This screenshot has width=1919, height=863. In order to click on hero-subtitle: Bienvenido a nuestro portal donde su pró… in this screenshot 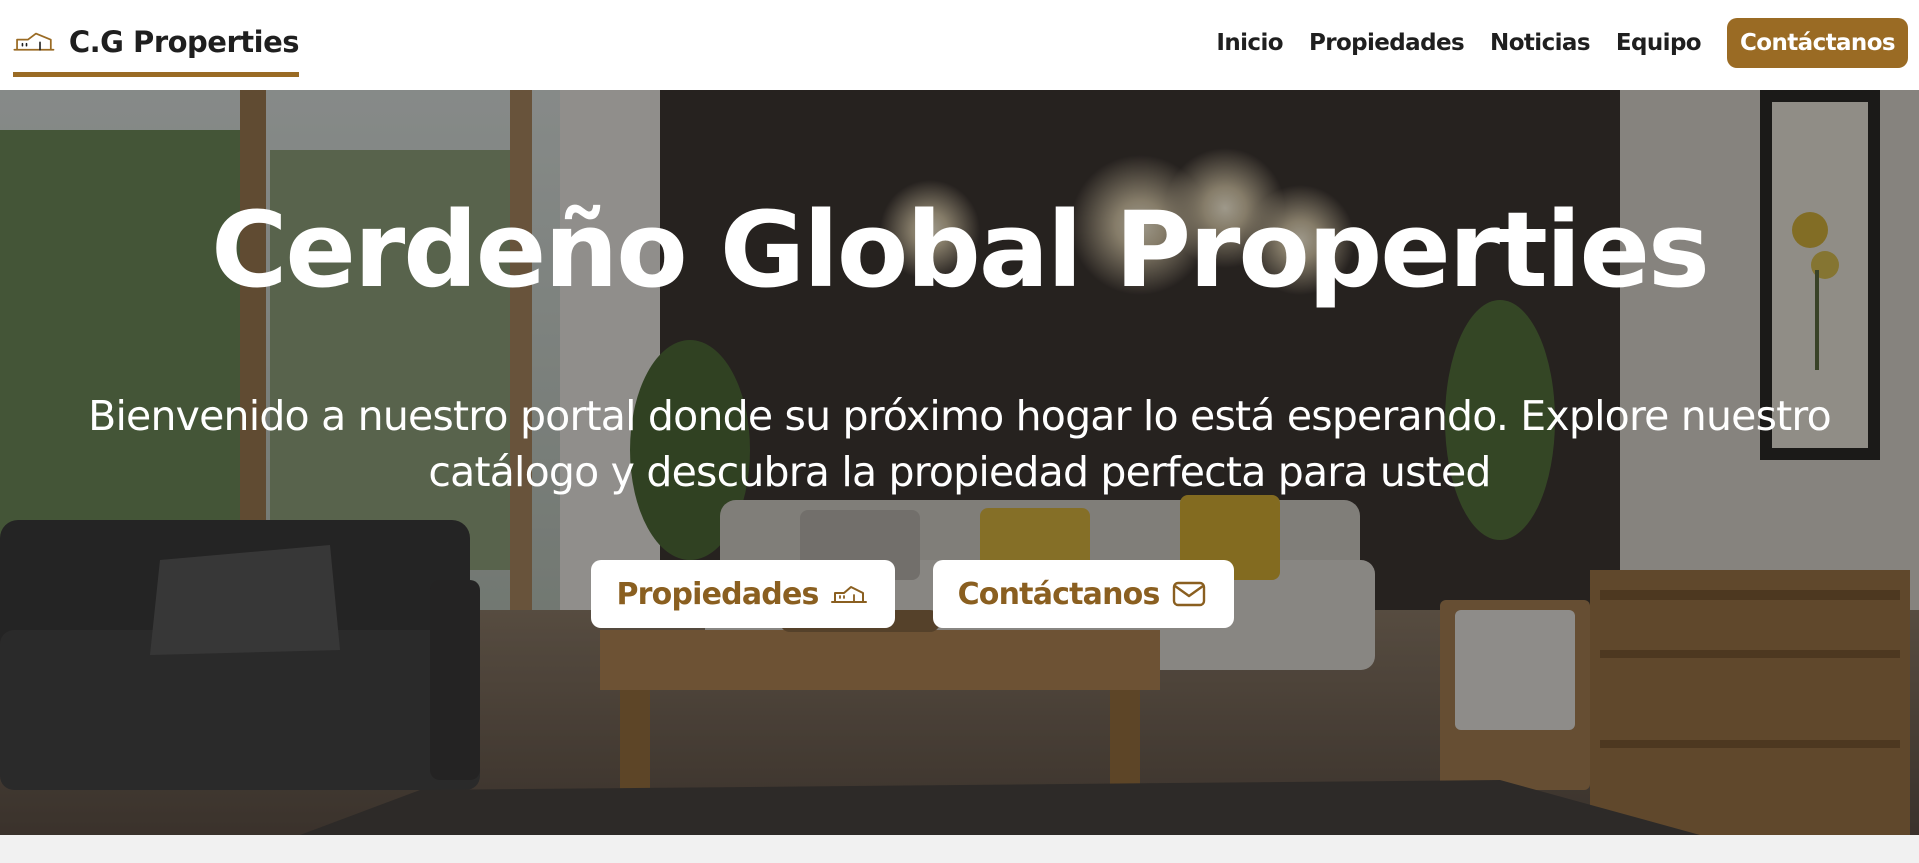, I will do `click(960, 444)`.